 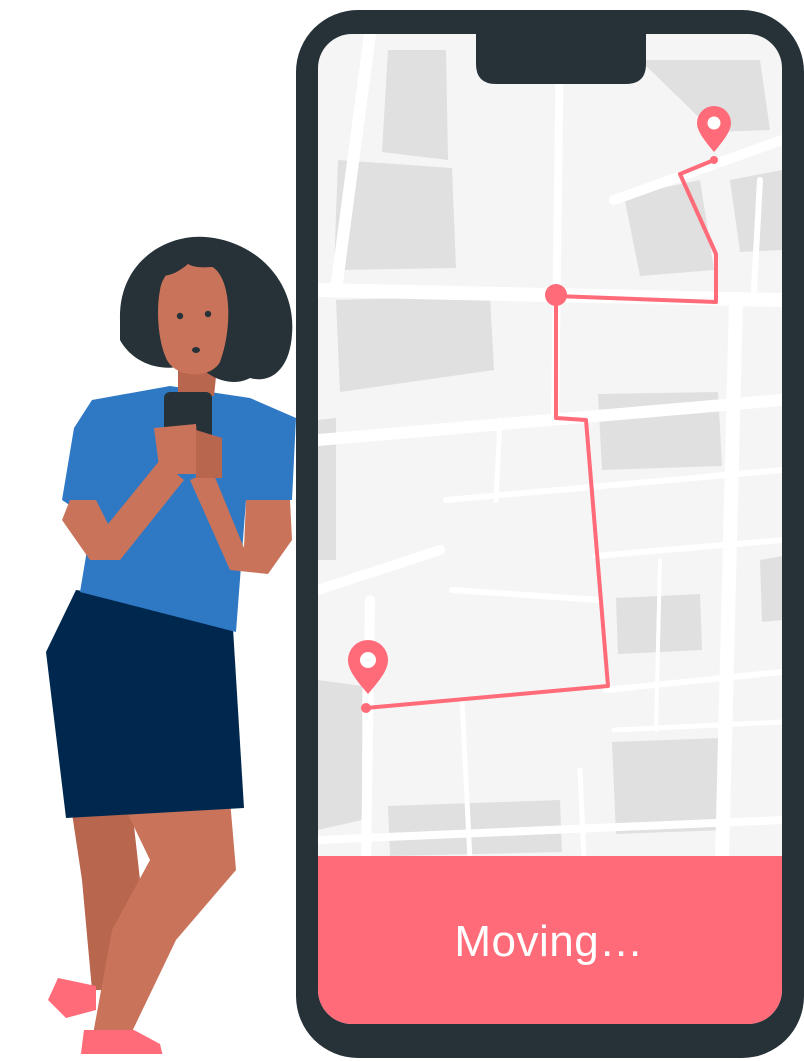 What do you see at coordinates (72, 998) in the screenshot?
I see `sneaker-back` at bounding box center [72, 998].